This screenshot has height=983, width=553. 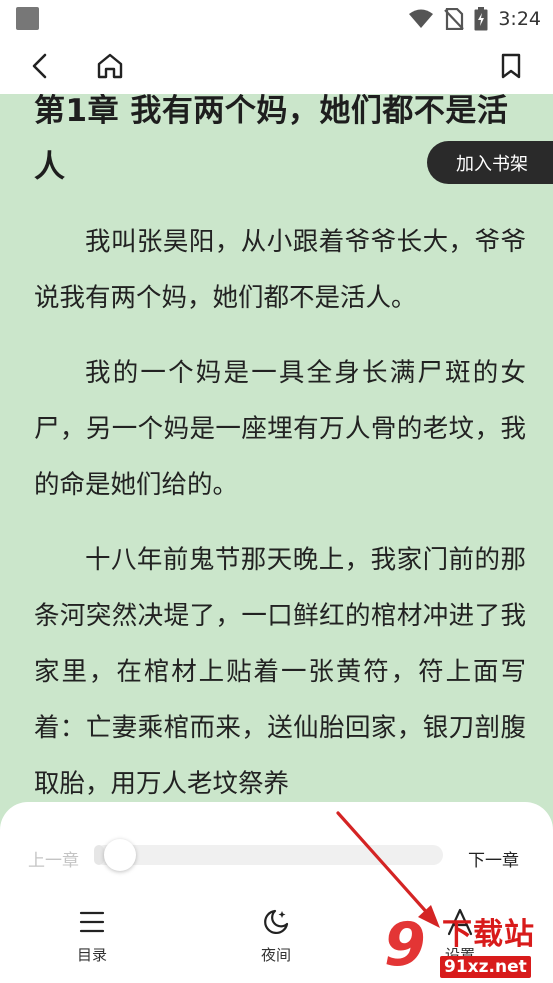 What do you see at coordinates (276, 940) in the screenshot?
I see `night-mode-button: 夜间` at bounding box center [276, 940].